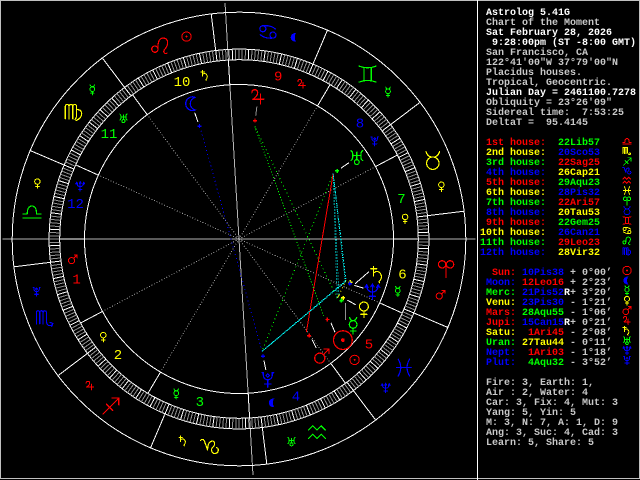  Describe the element at coordinates (75, 205) in the screenshot. I see `svg-text: 12` at that location.